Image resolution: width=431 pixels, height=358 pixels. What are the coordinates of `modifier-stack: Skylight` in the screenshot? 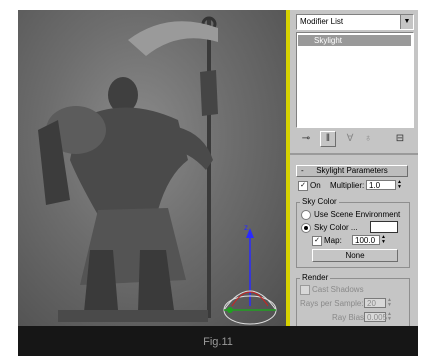 It's located at (355, 80).